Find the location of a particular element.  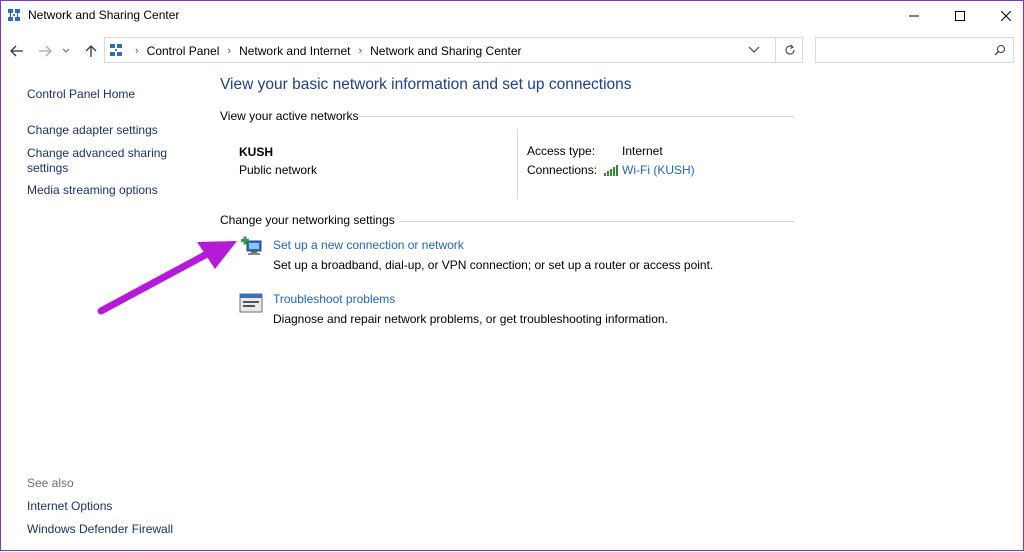

refresh-button is located at coordinates (789, 50).